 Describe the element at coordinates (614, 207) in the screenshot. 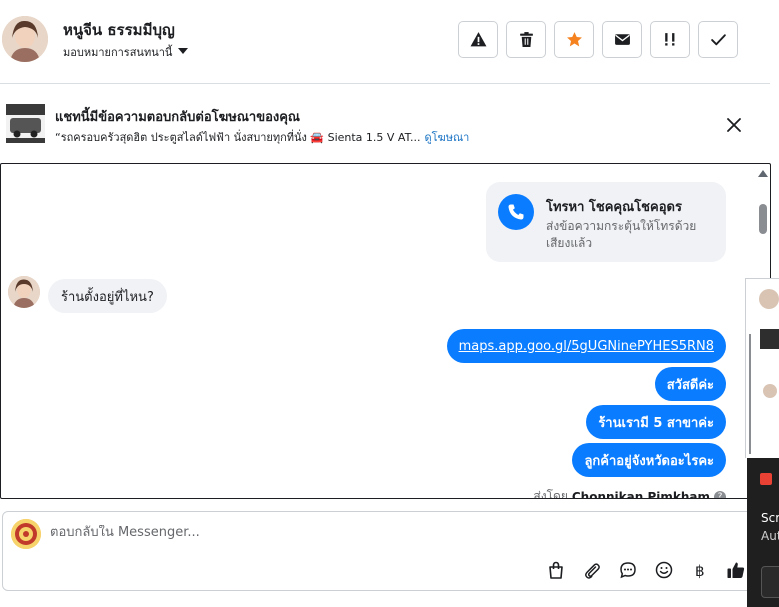

I see `call-card-title: โทรหา โชคคุณโชคอุดร` at that location.